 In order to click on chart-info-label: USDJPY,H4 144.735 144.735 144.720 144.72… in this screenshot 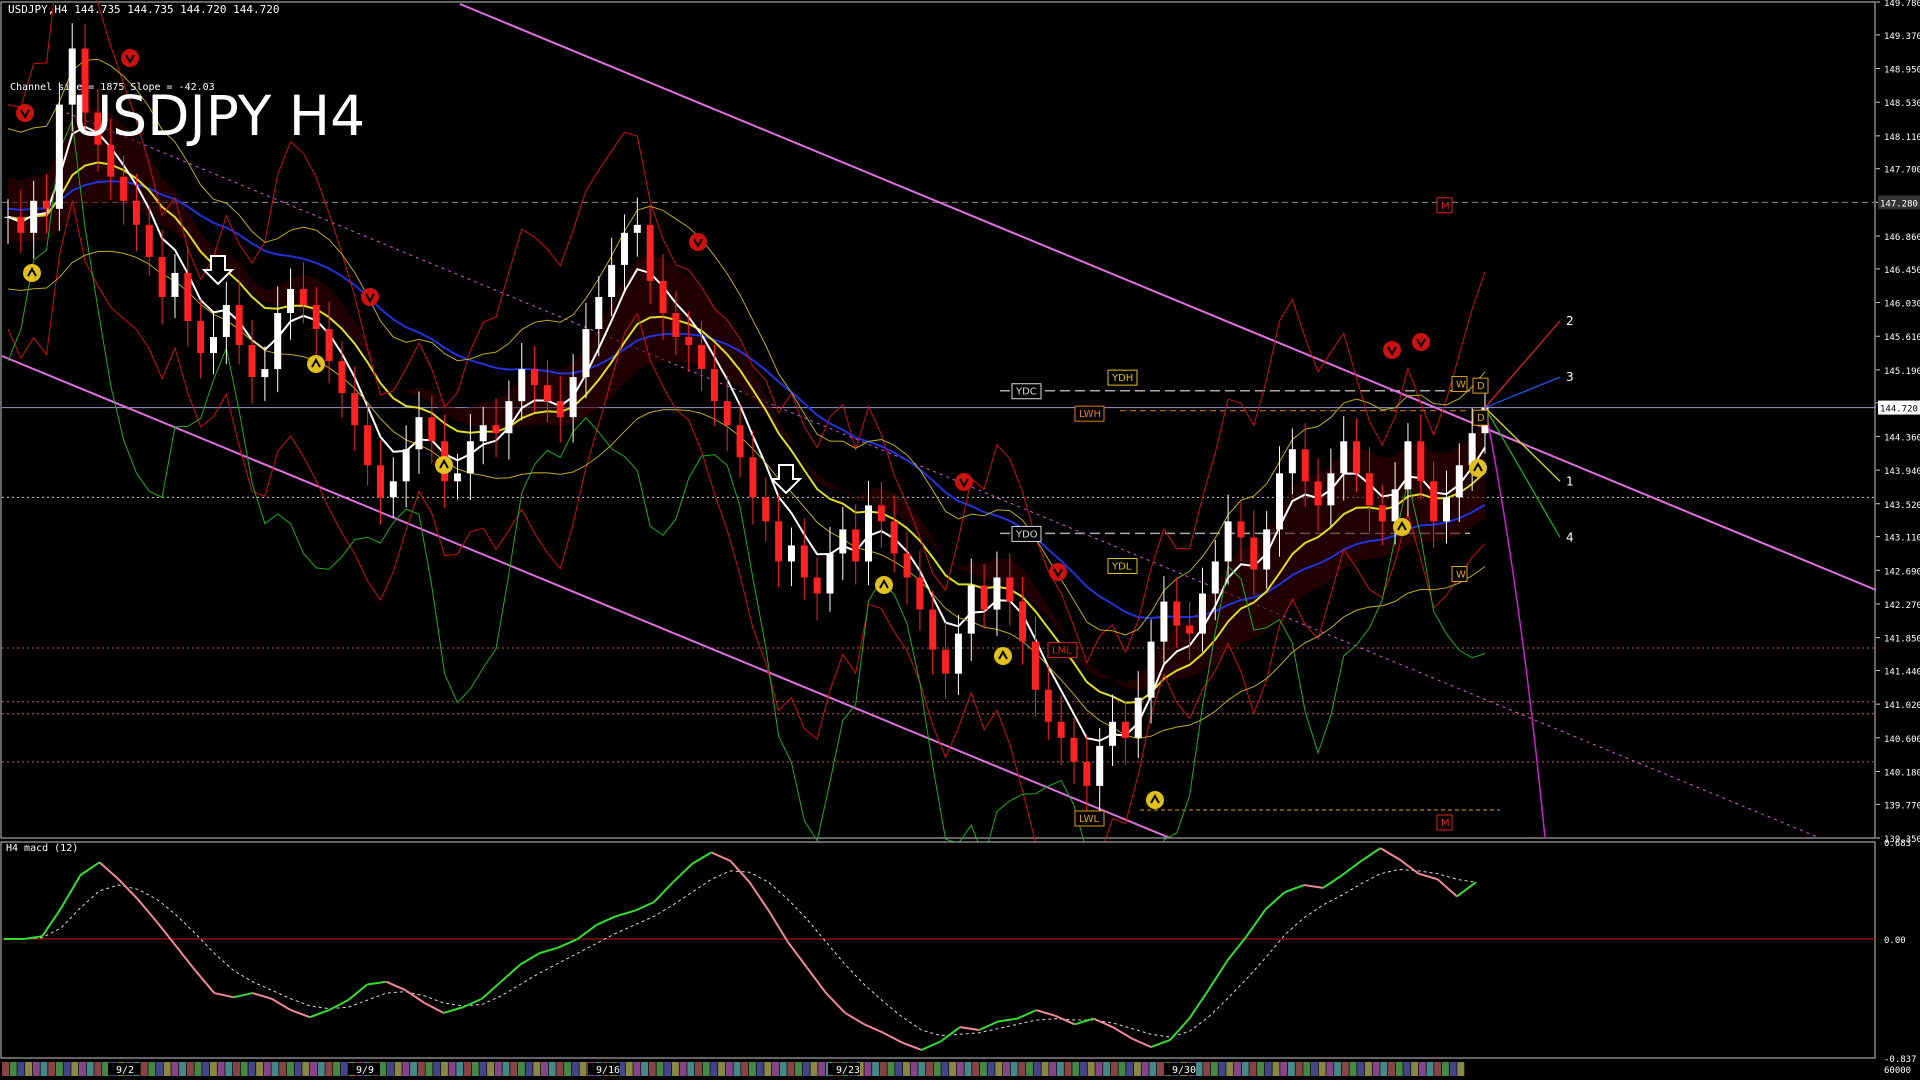, I will do `click(144, 9)`.